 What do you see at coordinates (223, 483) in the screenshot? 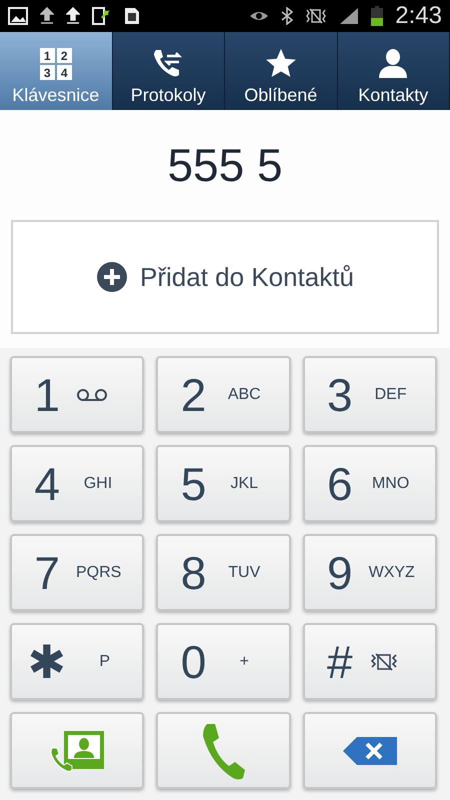
I see `dial-key: 5 JKL` at bounding box center [223, 483].